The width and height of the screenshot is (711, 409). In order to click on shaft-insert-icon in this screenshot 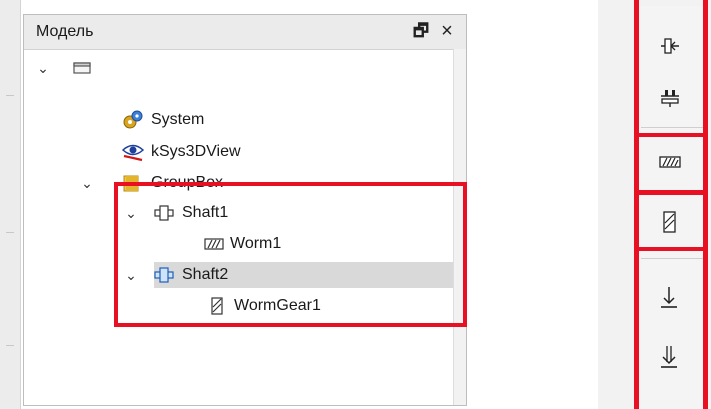, I will do `click(670, 46)`.